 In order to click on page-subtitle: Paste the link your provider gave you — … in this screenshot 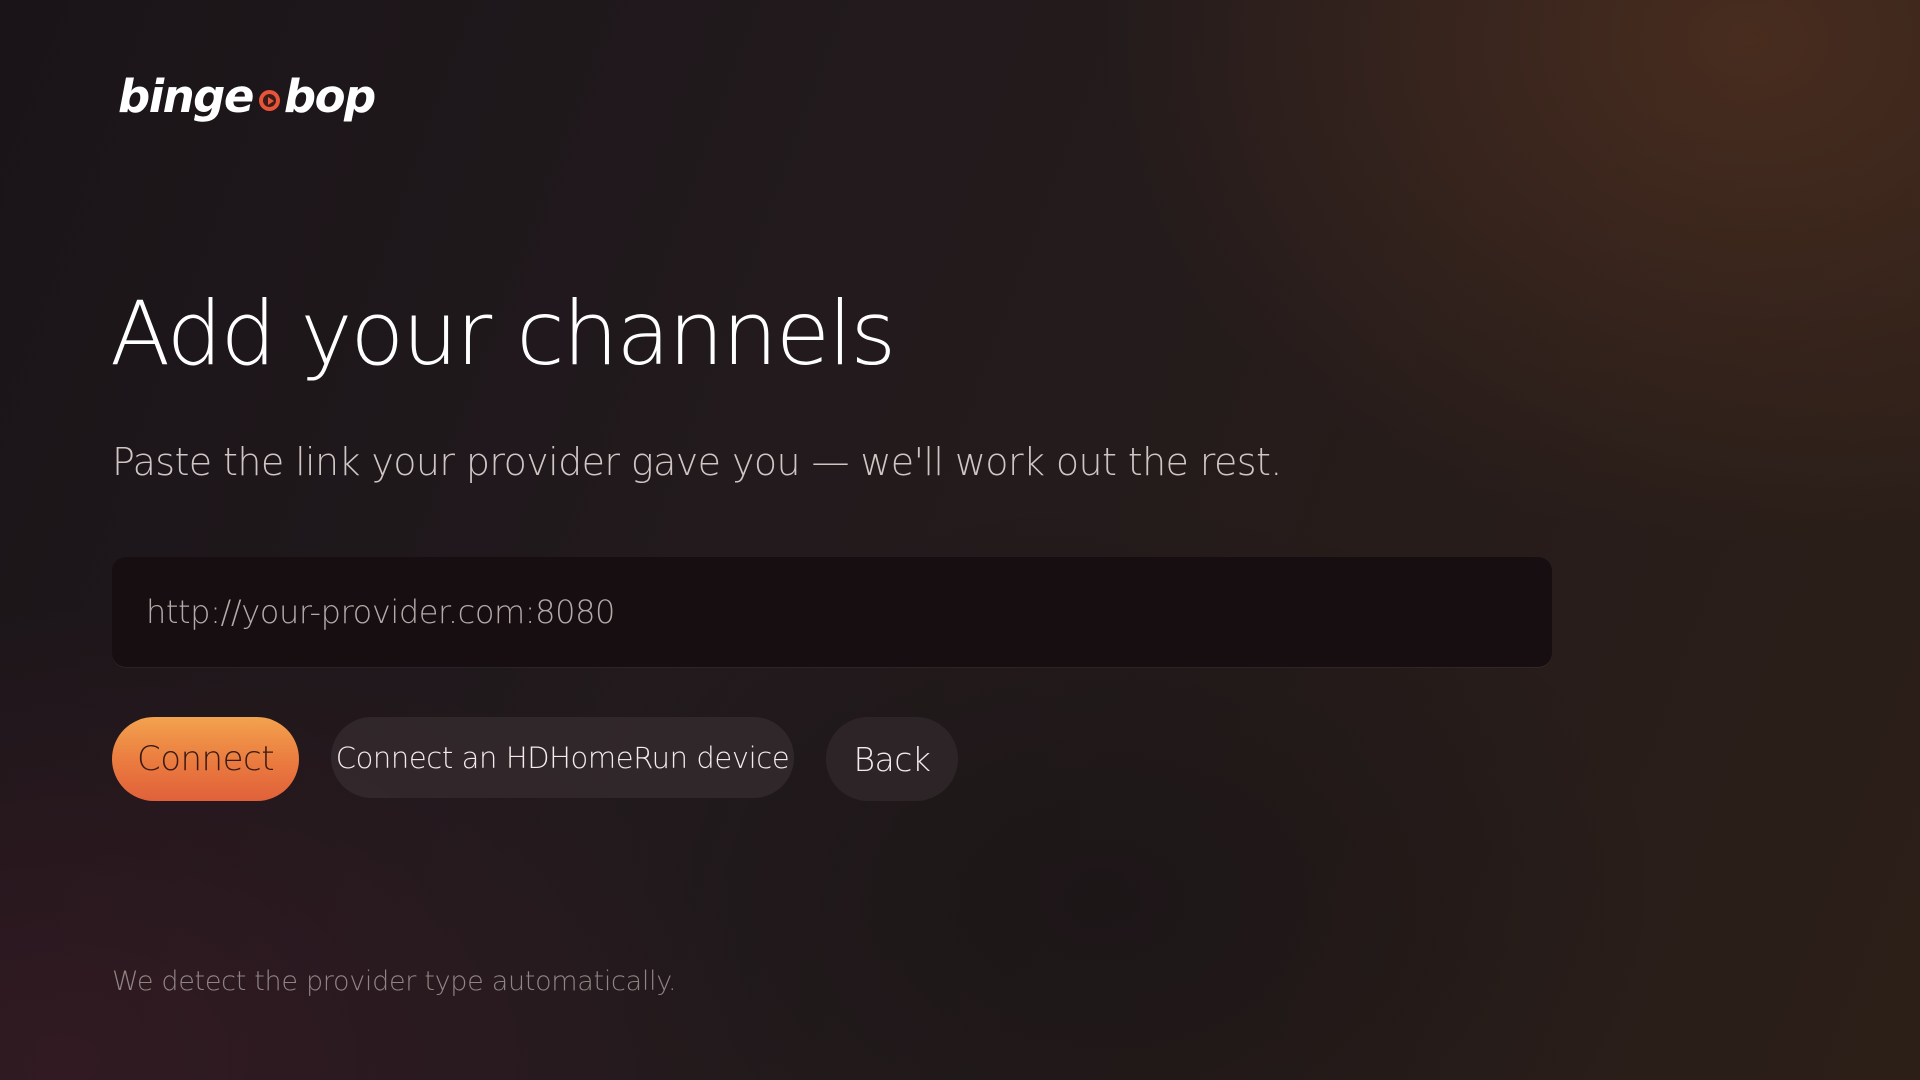, I will do `click(697, 462)`.